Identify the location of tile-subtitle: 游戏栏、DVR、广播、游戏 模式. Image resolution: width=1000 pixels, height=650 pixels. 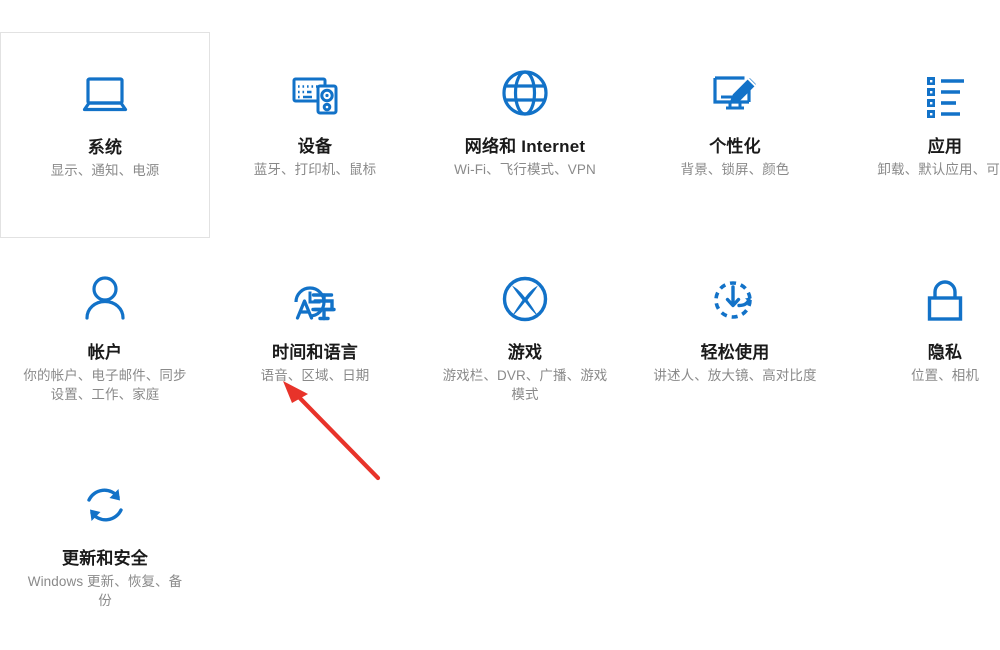
(525, 385).